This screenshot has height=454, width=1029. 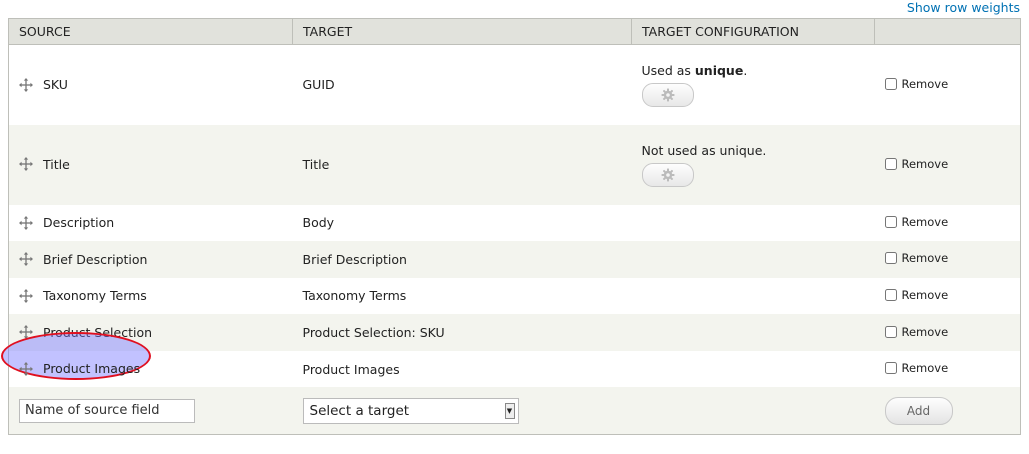 I want to click on add-target-cell: Select a target ▼, so click(x=462, y=410).